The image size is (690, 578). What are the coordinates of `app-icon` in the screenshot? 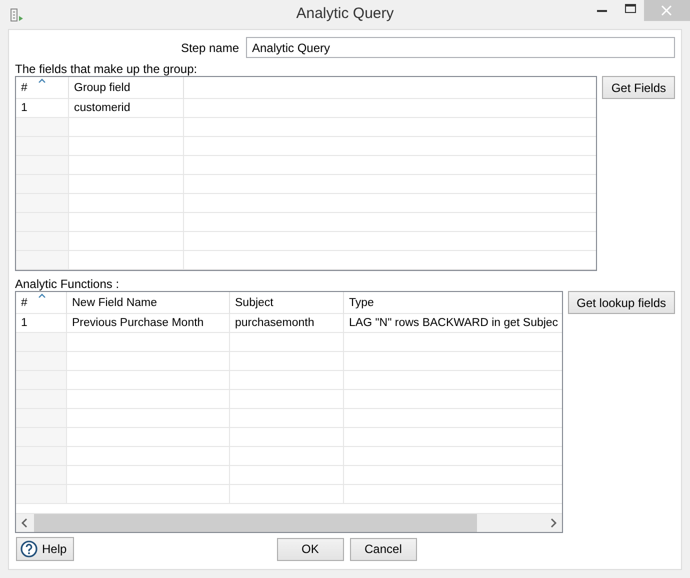 It's located at (17, 15).